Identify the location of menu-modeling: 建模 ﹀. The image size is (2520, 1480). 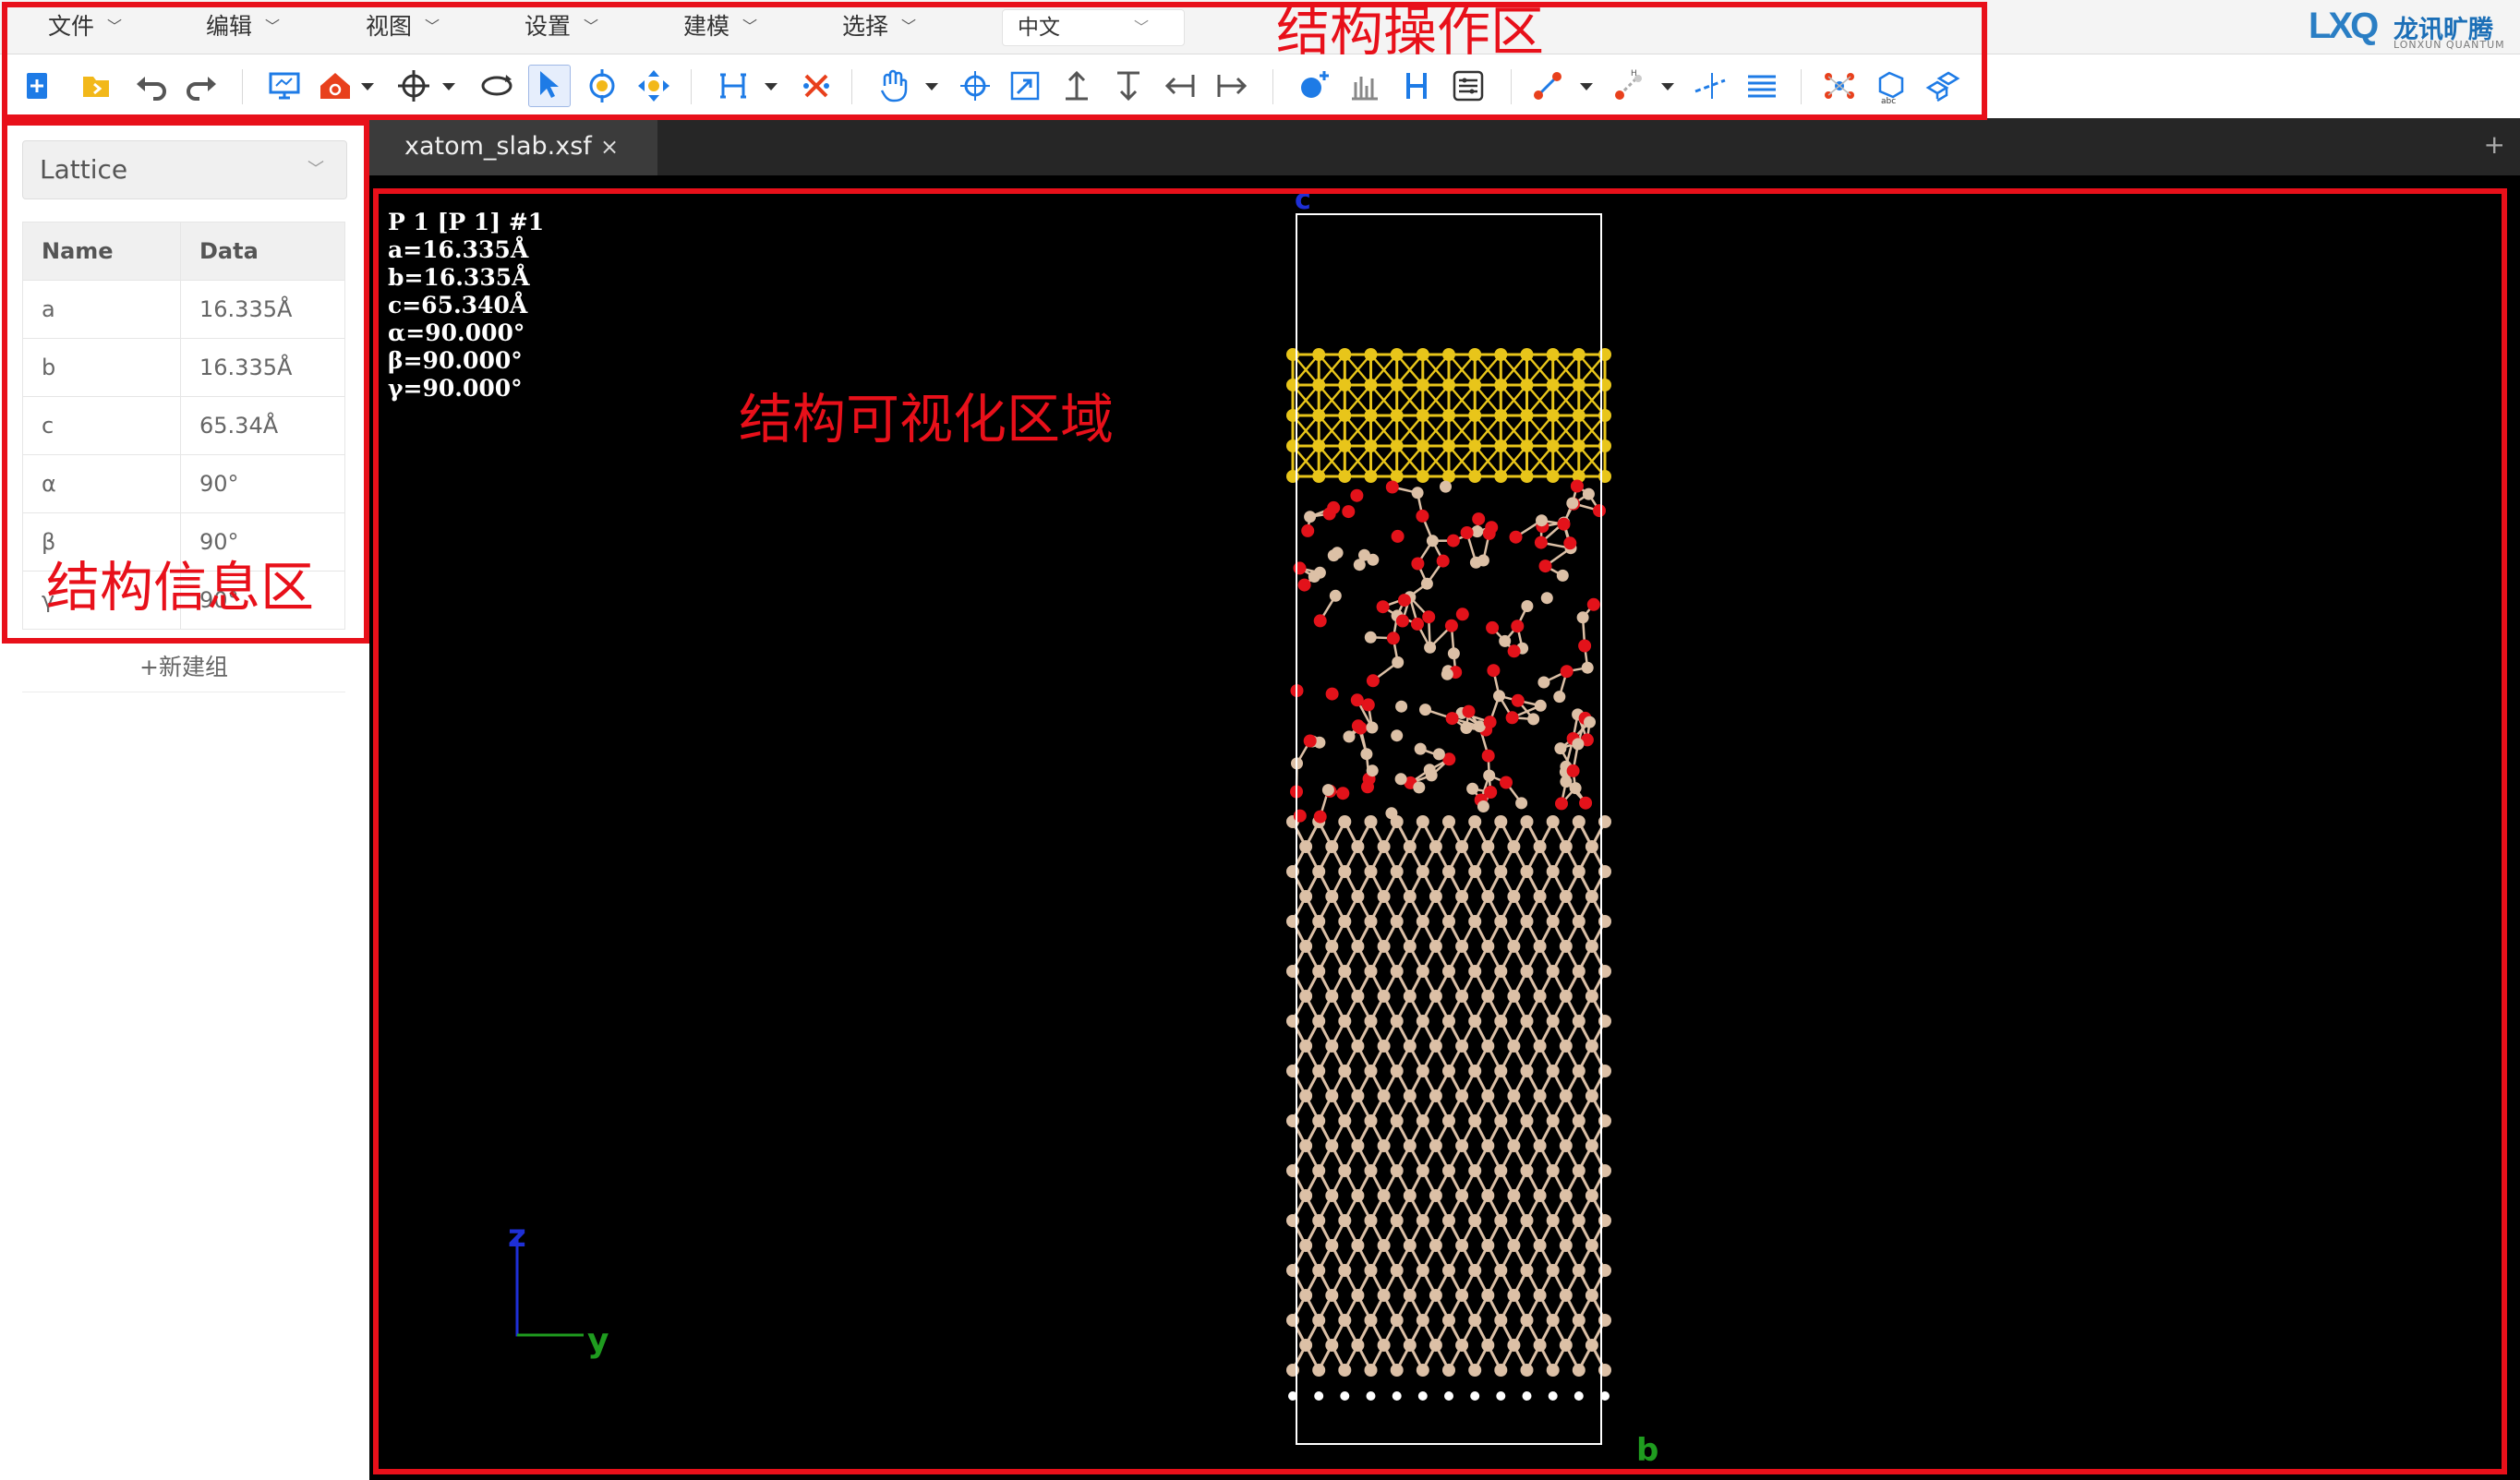
(720, 27).